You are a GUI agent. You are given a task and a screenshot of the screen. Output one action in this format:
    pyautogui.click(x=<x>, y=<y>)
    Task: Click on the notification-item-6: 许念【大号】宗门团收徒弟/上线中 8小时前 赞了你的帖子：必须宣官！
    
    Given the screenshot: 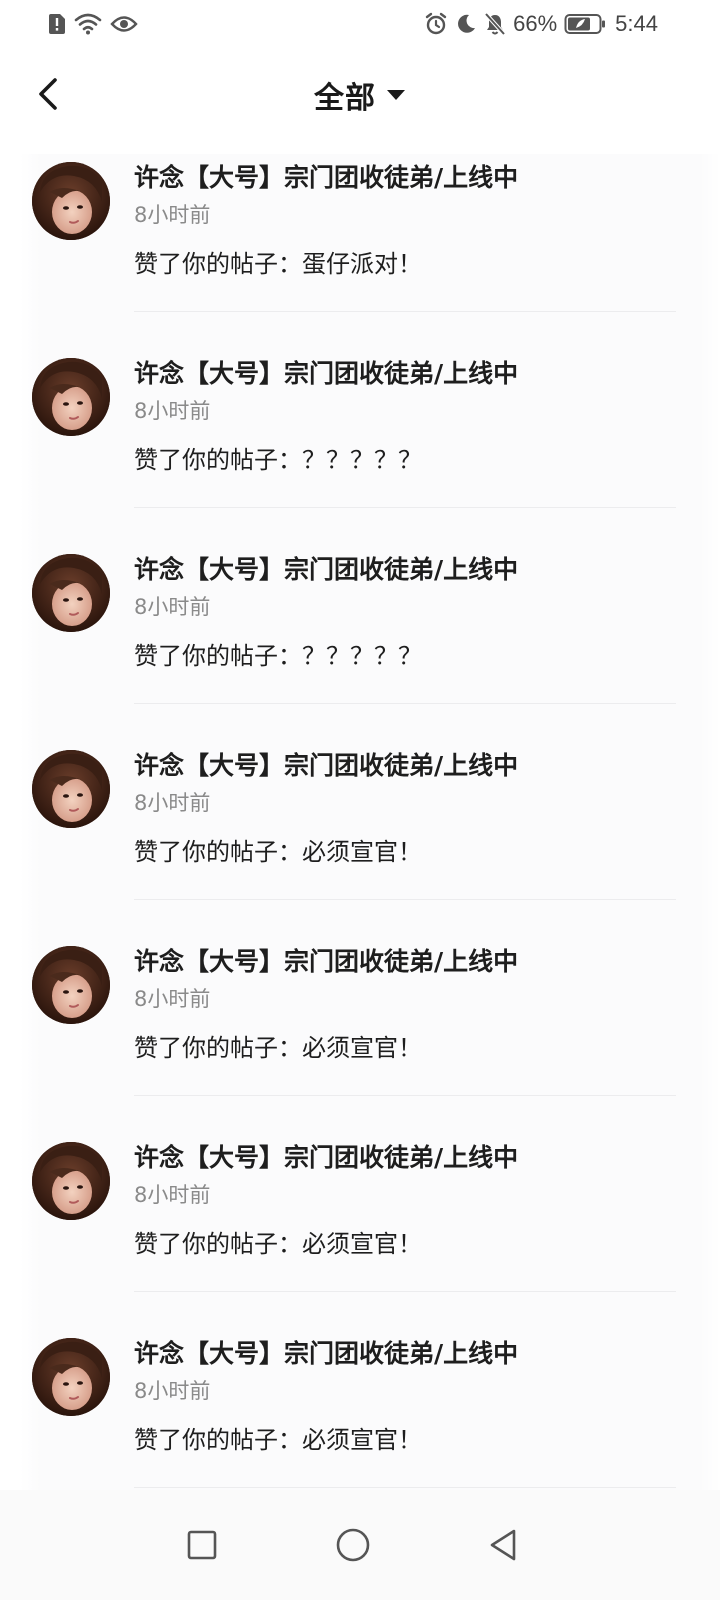 What is the action you would take?
    pyautogui.click(x=360, y=1232)
    